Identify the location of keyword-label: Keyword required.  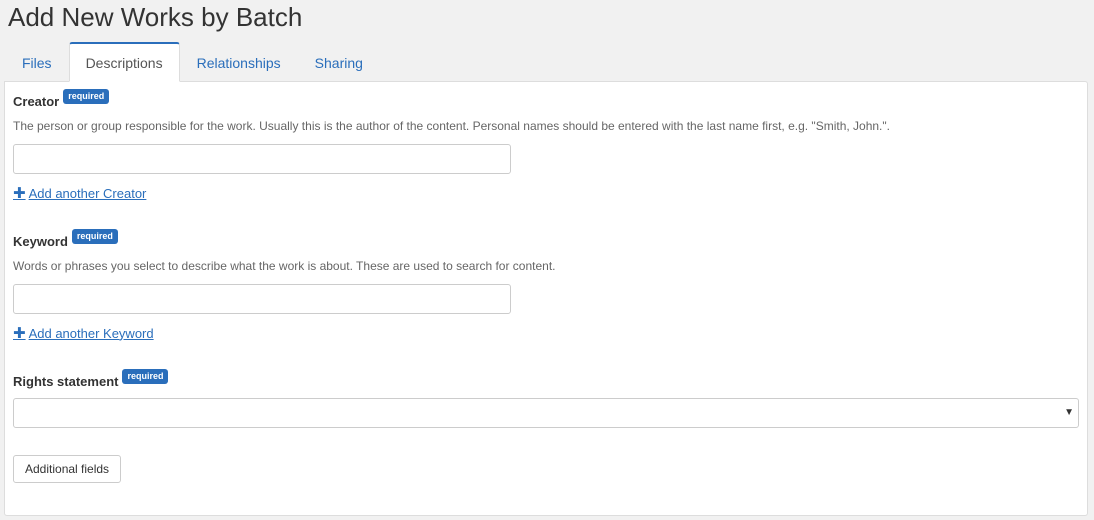
(65, 239).